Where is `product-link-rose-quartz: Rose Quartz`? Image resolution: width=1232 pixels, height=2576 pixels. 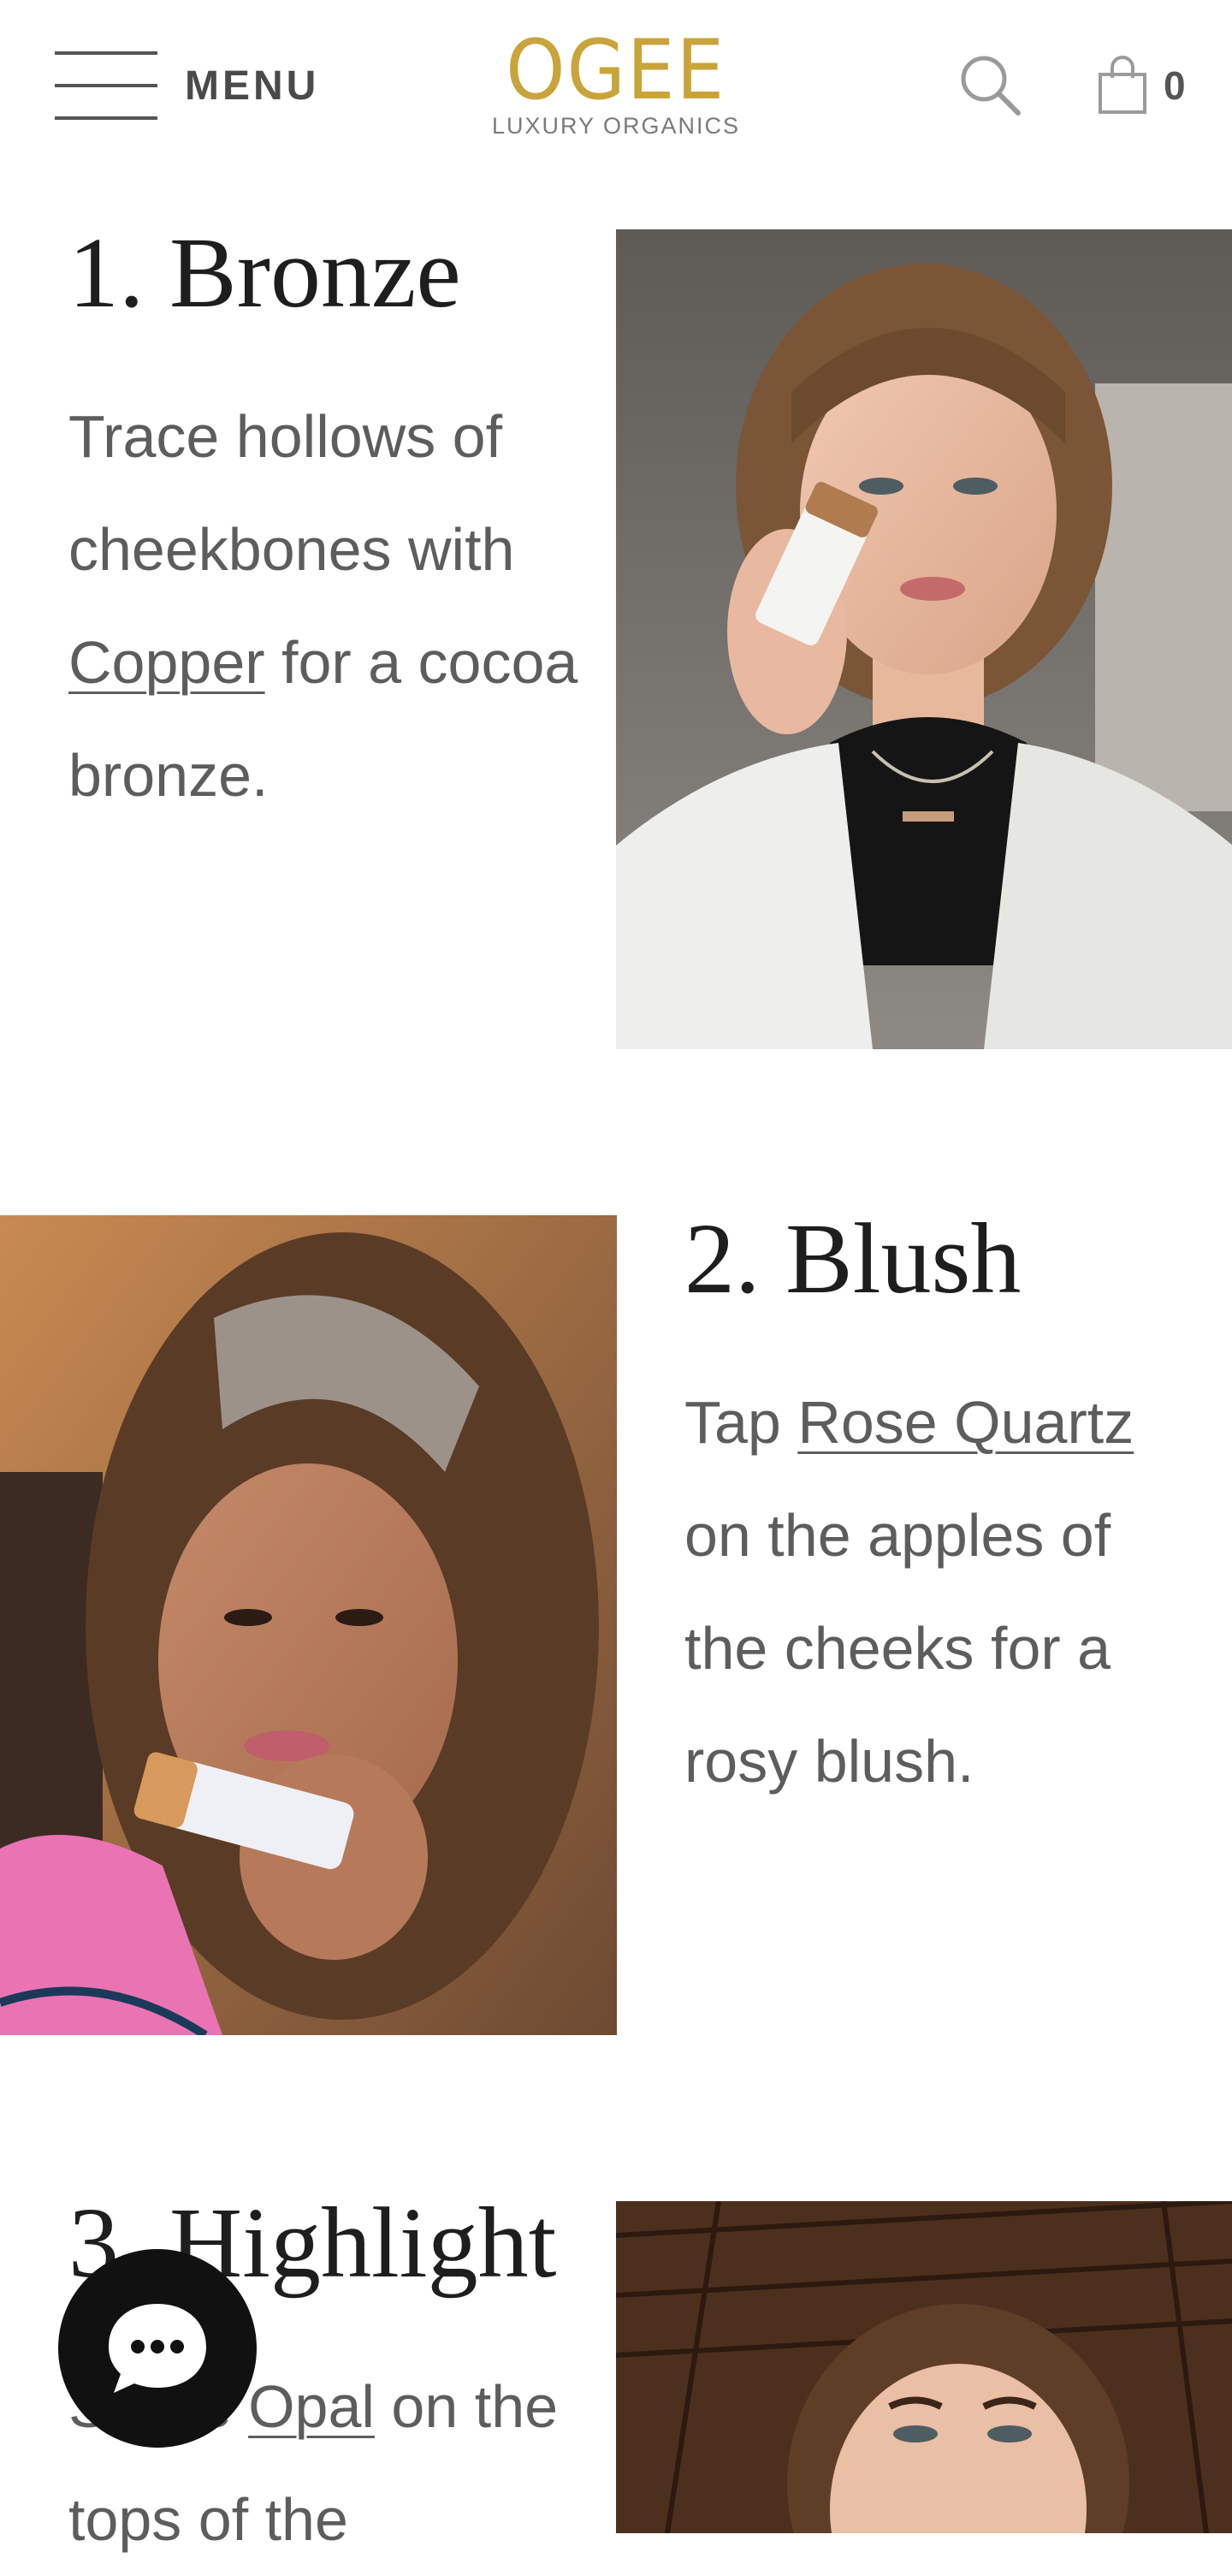
product-link-rose-quartz: Rose Quartz is located at coordinates (965, 1422).